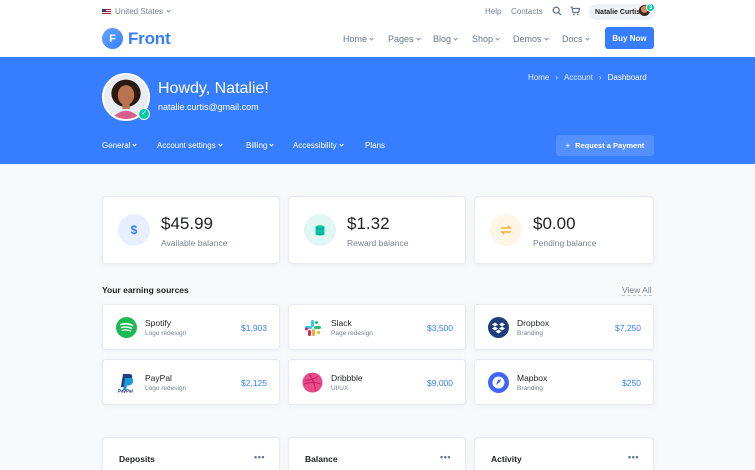 Image resolution: width=755 pixels, height=470 pixels. I want to click on nav-blog: Blog, so click(445, 39).